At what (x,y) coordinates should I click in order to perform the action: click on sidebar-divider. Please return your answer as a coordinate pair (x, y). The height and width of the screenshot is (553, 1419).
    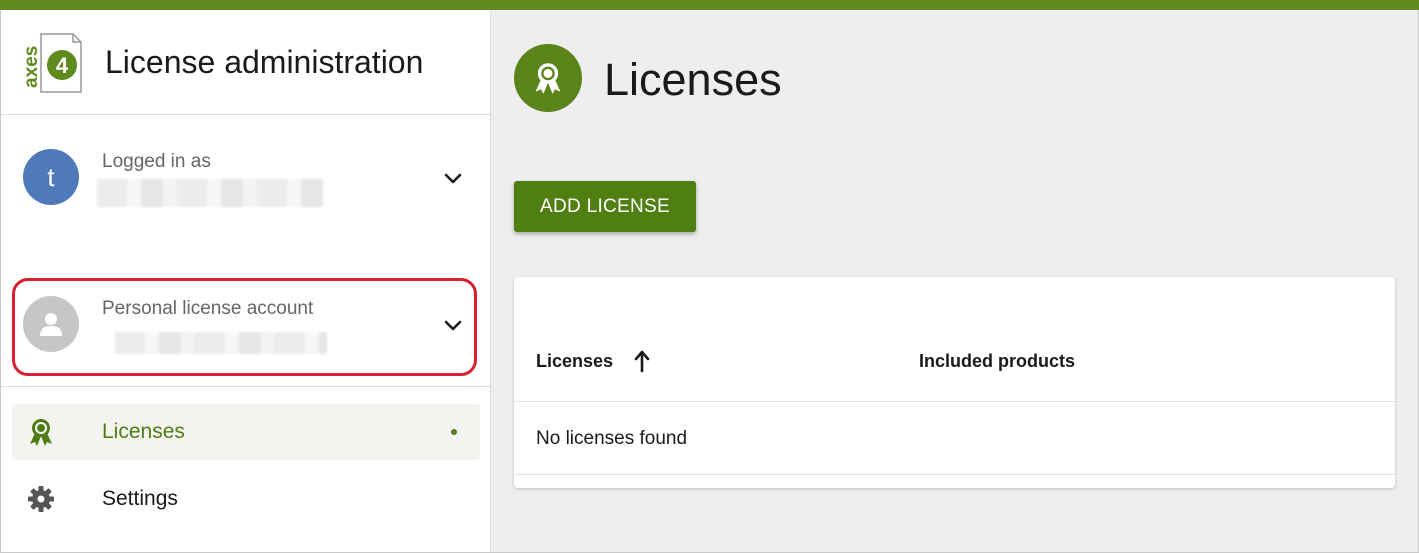
    Looking at the image, I should click on (245, 386).